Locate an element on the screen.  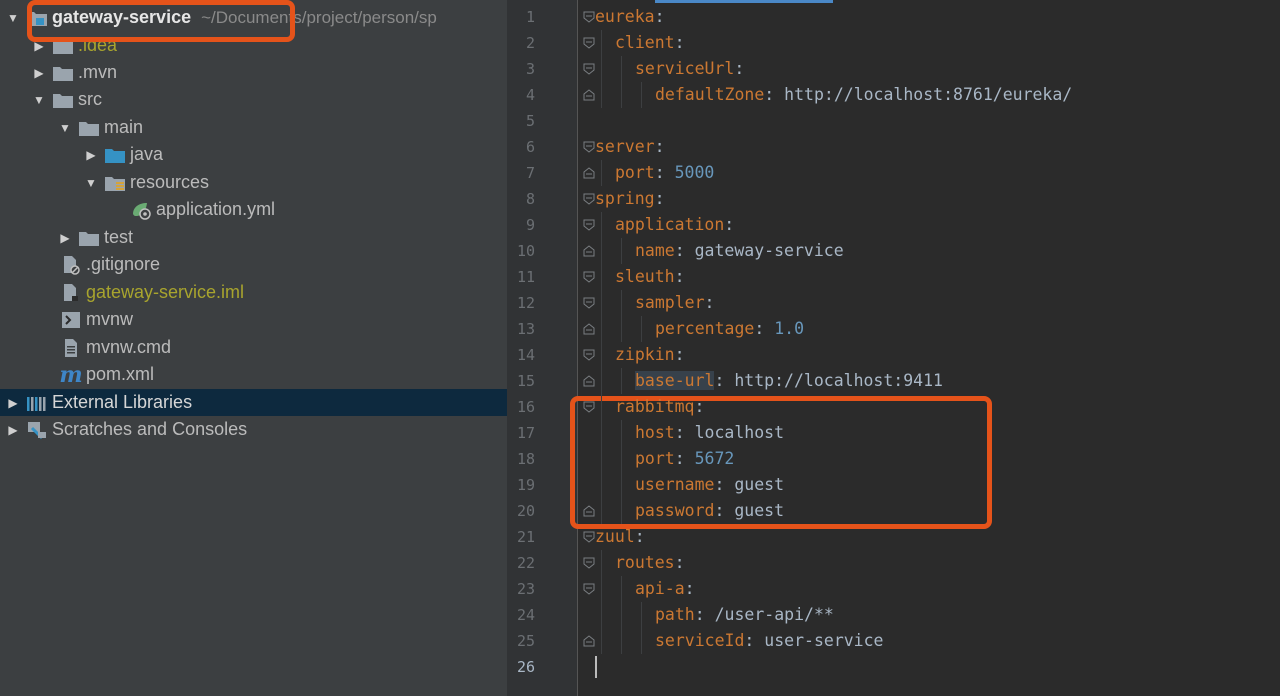
code-line: base-url: http://localhost:9411 is located at coordinates (789, 381).